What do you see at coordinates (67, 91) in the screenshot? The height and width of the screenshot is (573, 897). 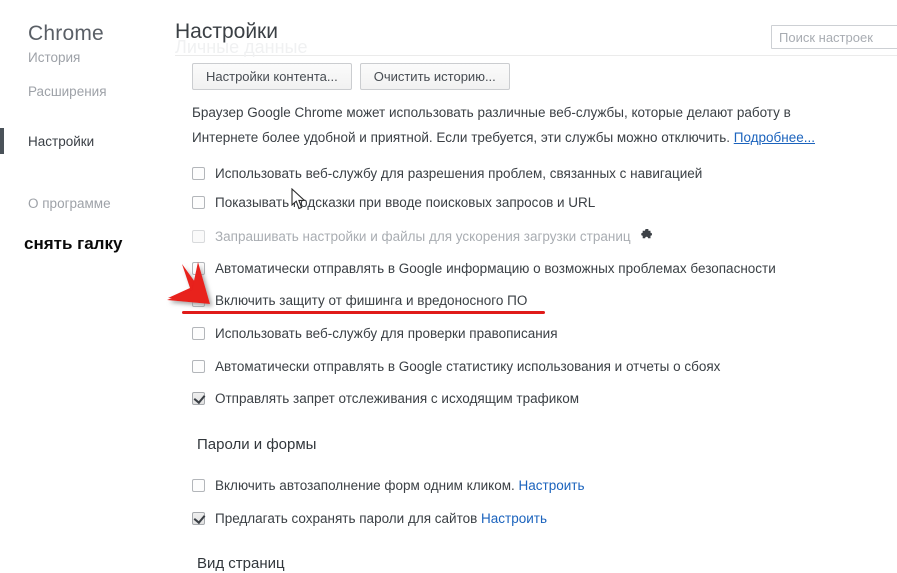 I see `sidebar-item-label: Расширения` at bounding box center [67, 91].